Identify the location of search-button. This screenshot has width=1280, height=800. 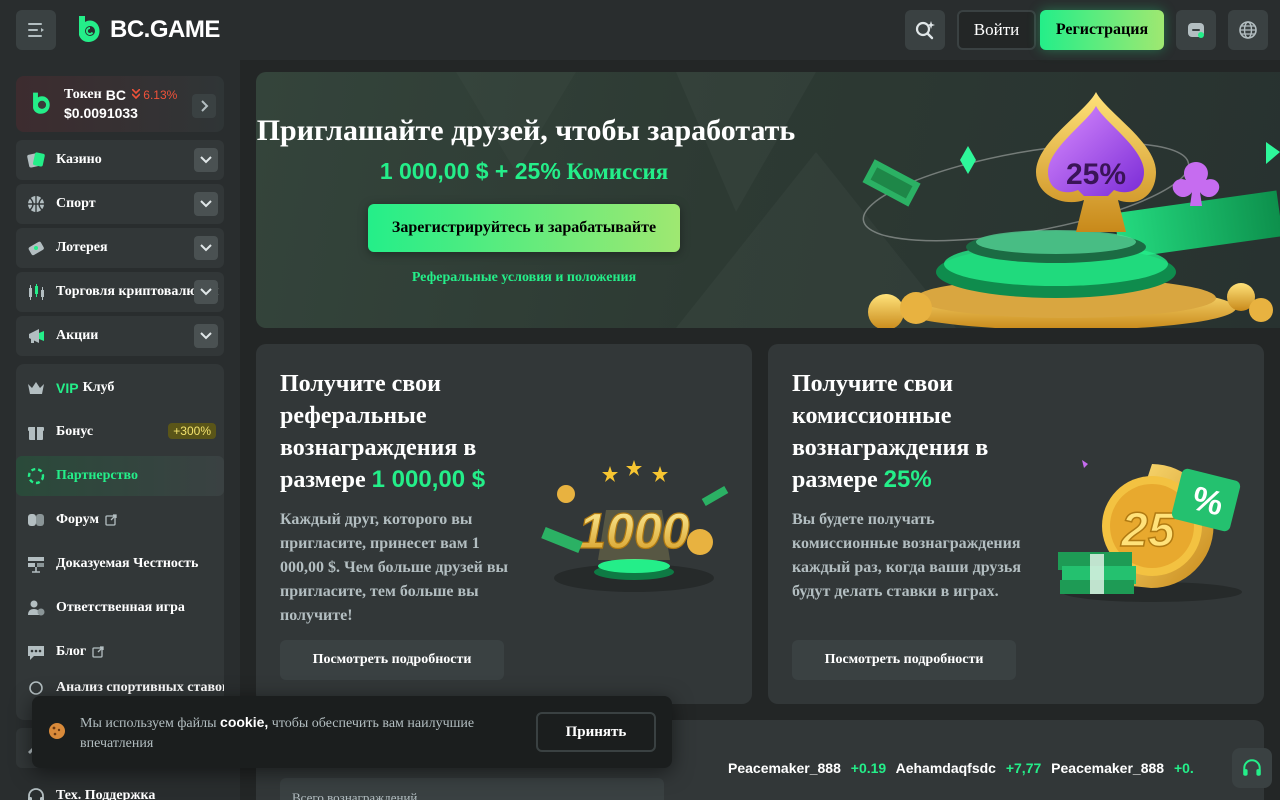
(925, 30).